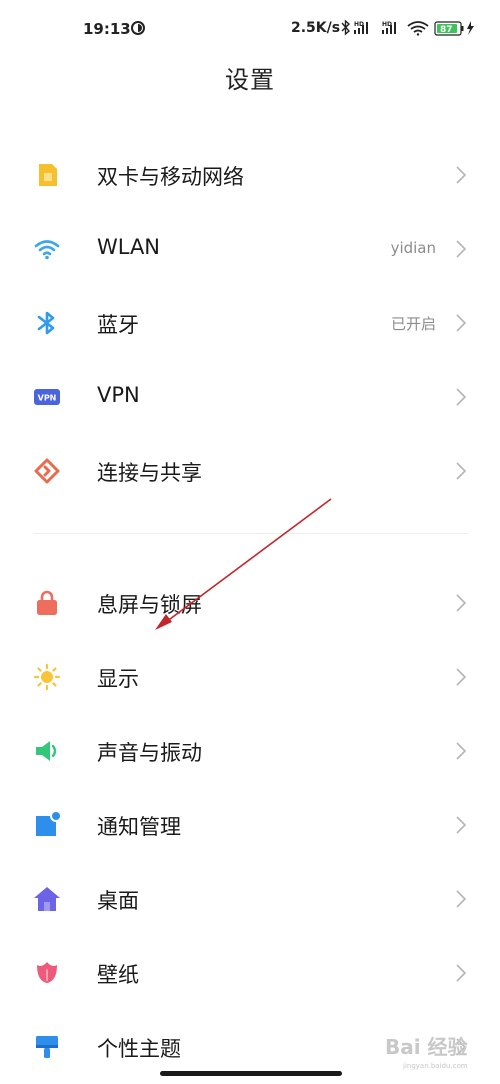 Image resolution: width=500 pixels, height=1084 pixels. What do you see at coordinates (129, 247) in the screenshot?
I see `settings-item-label: WLAN` at bounding box center [129, 247].